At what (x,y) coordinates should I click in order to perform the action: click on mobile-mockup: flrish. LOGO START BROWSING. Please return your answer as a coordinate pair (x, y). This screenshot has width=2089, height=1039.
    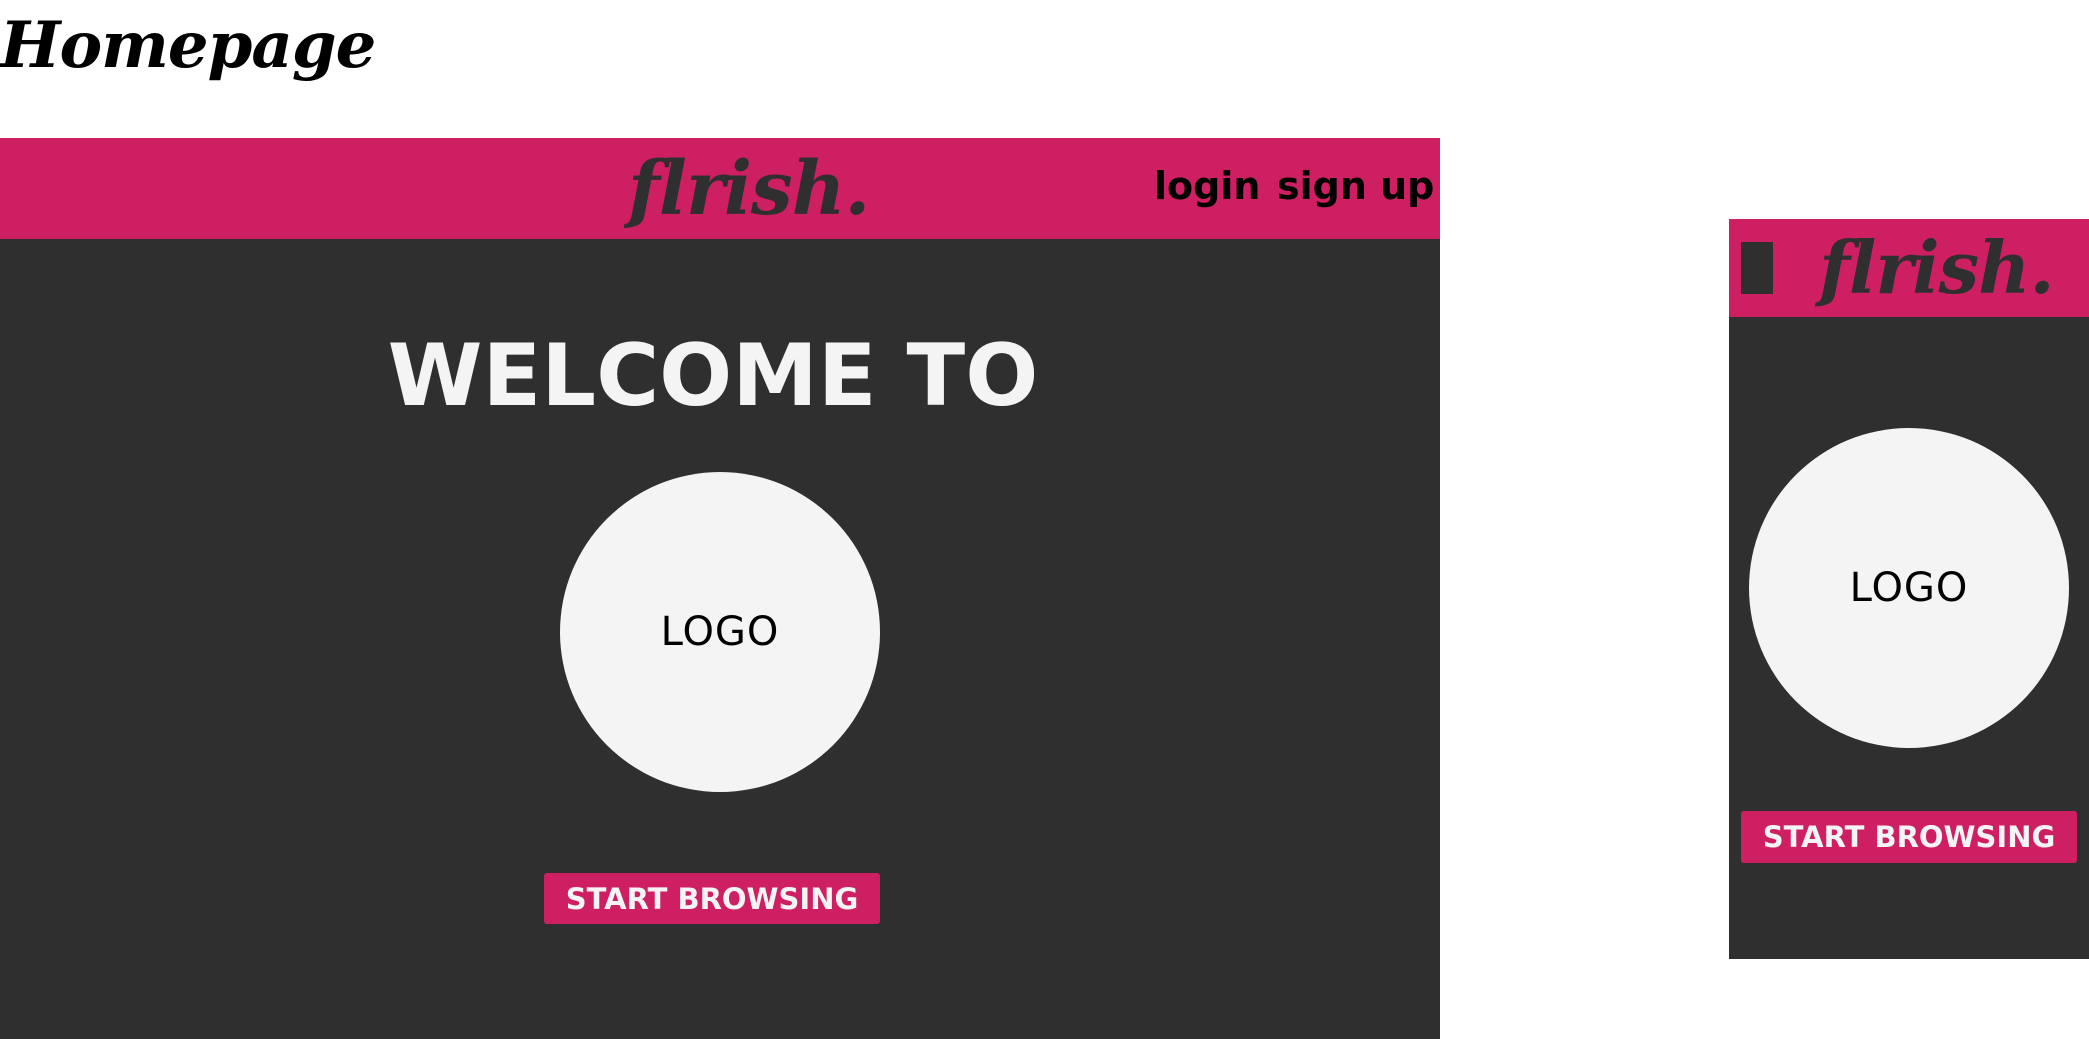
    Looking at the image, I should click on (1909, 589).